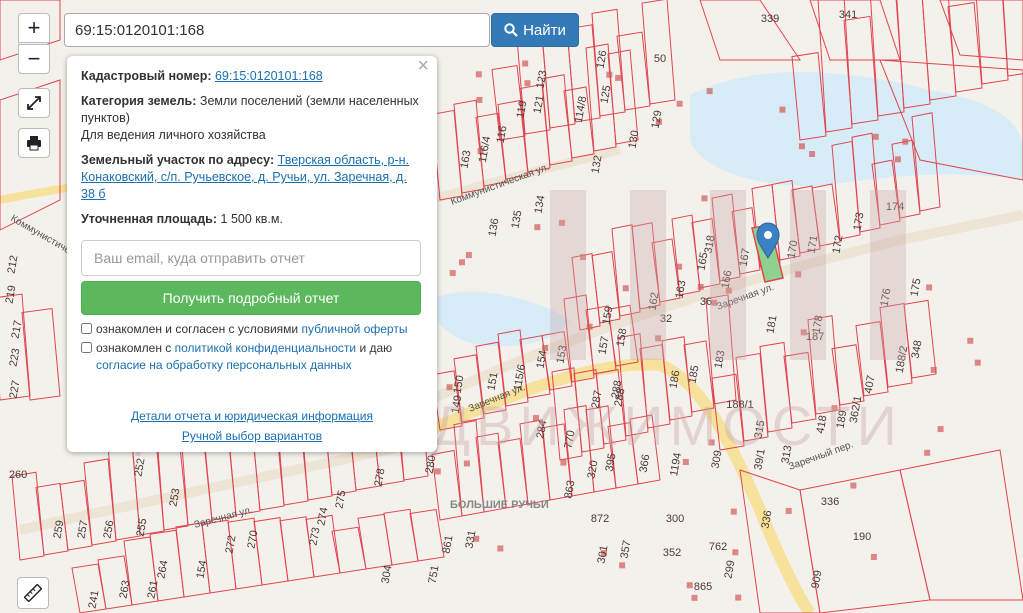 This screenshot has height=613, width=1023. I want to click on details-link: Детали отчета и юридическая информация, so click(252, 416).